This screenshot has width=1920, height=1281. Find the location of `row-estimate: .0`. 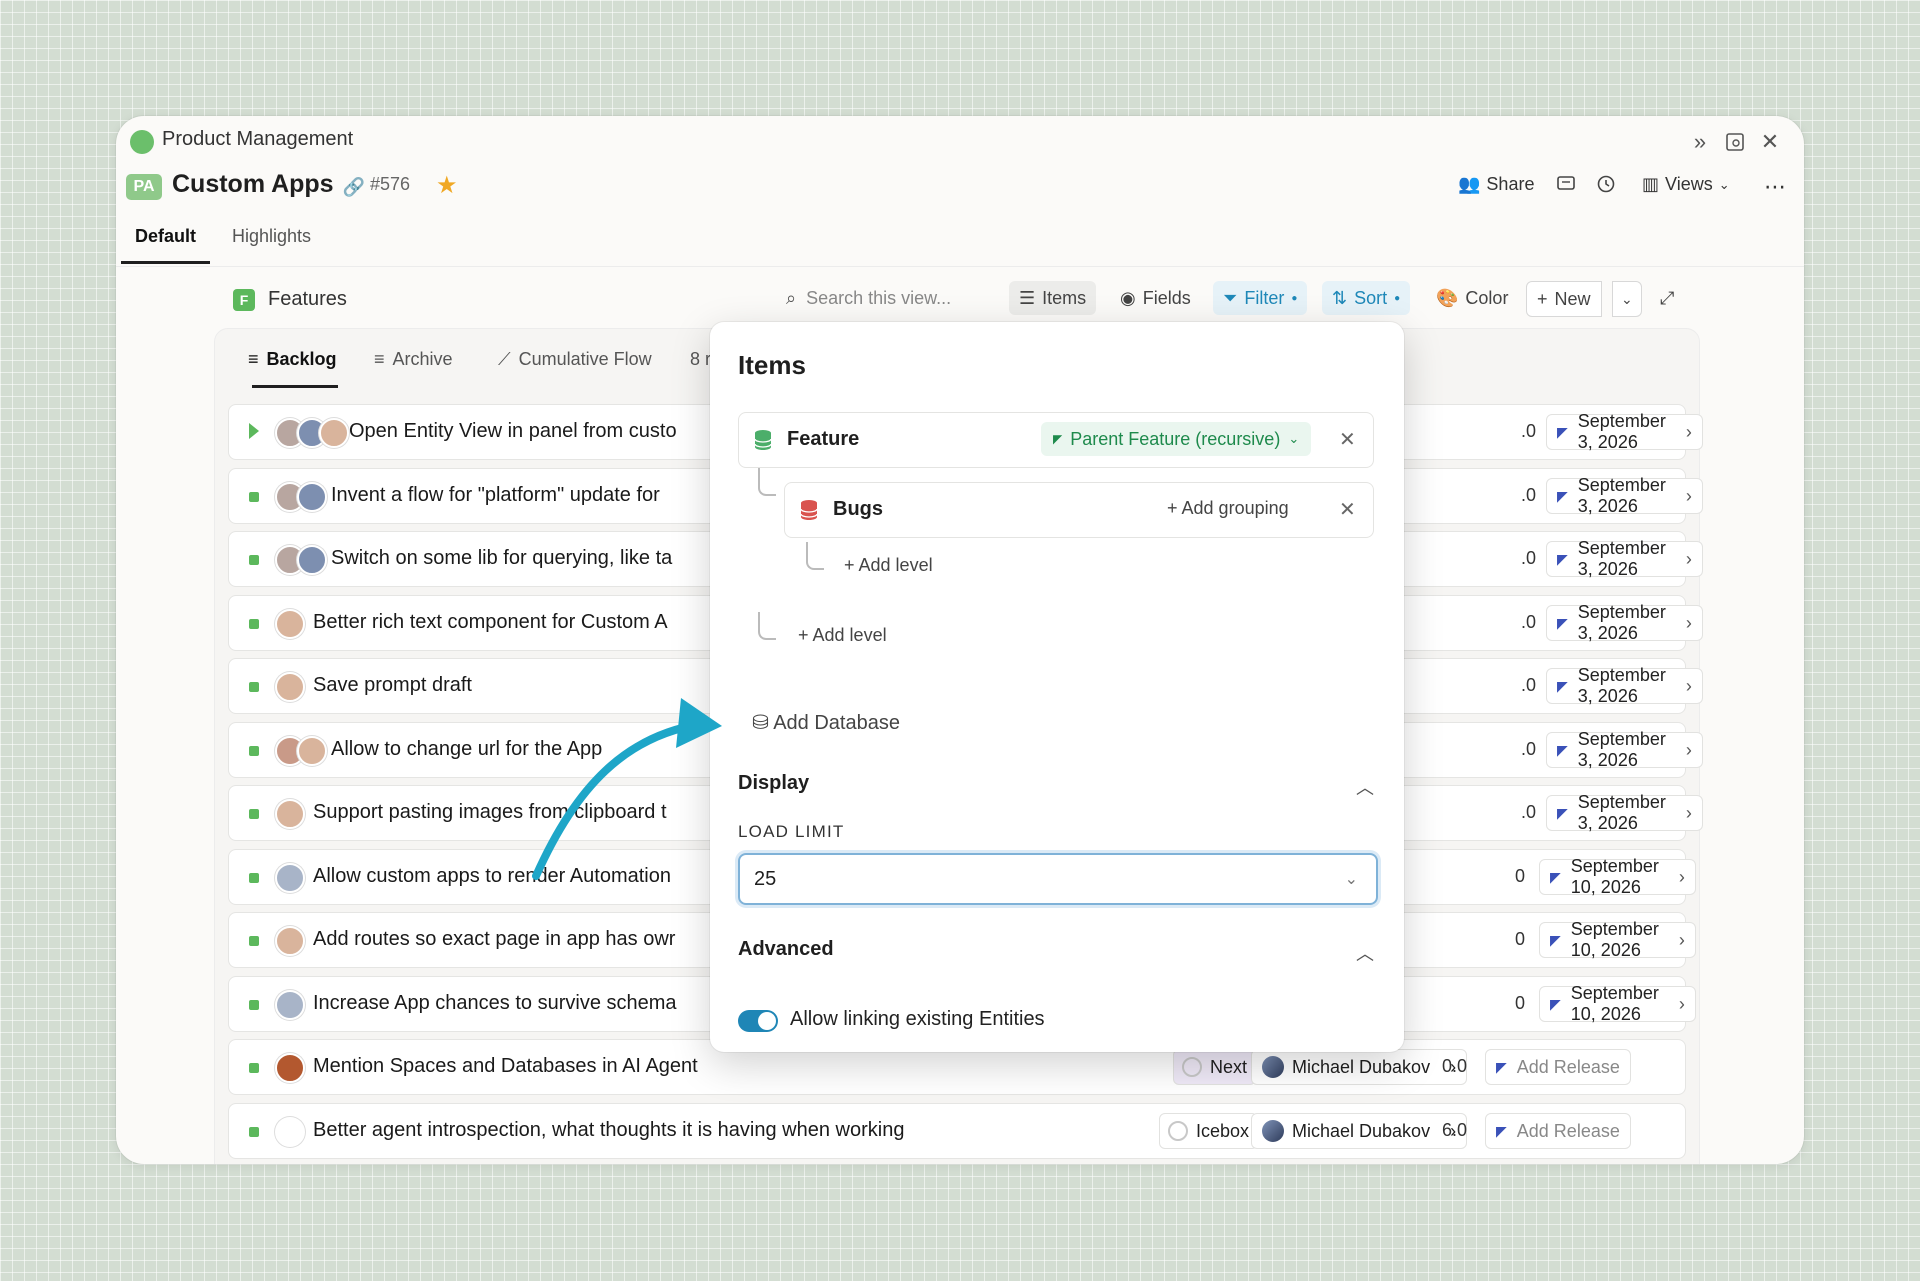

row-estimate: .0 is located at coordinates (1529, 495).